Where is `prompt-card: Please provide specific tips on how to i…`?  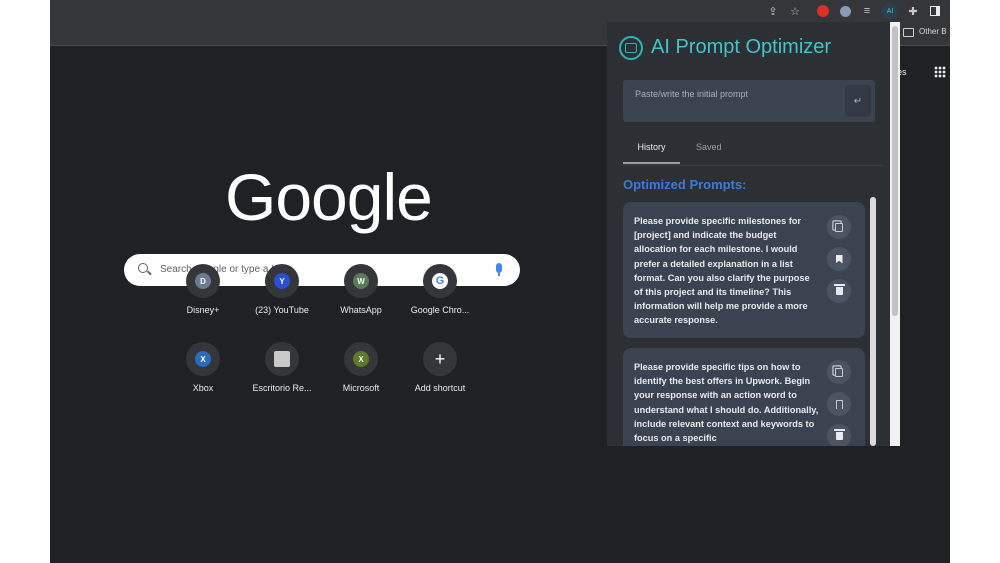
prompt-card: Please provide specific tips on how to i… is located at coordinates (744, 397).